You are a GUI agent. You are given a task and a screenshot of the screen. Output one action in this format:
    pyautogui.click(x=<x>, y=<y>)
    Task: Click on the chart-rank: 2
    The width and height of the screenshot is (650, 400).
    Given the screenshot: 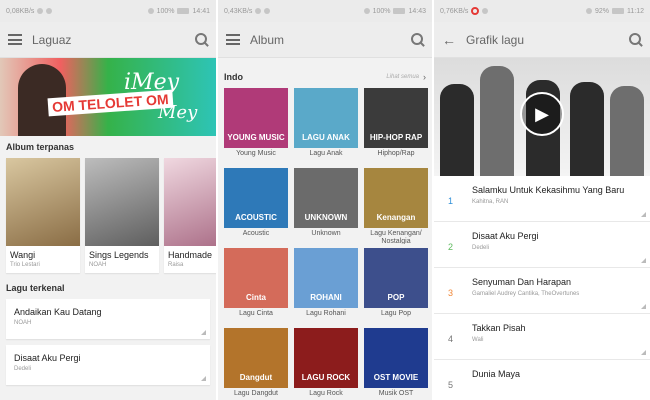 What is the action you would take?
    pyautogui.click(x=451, y=247)
    